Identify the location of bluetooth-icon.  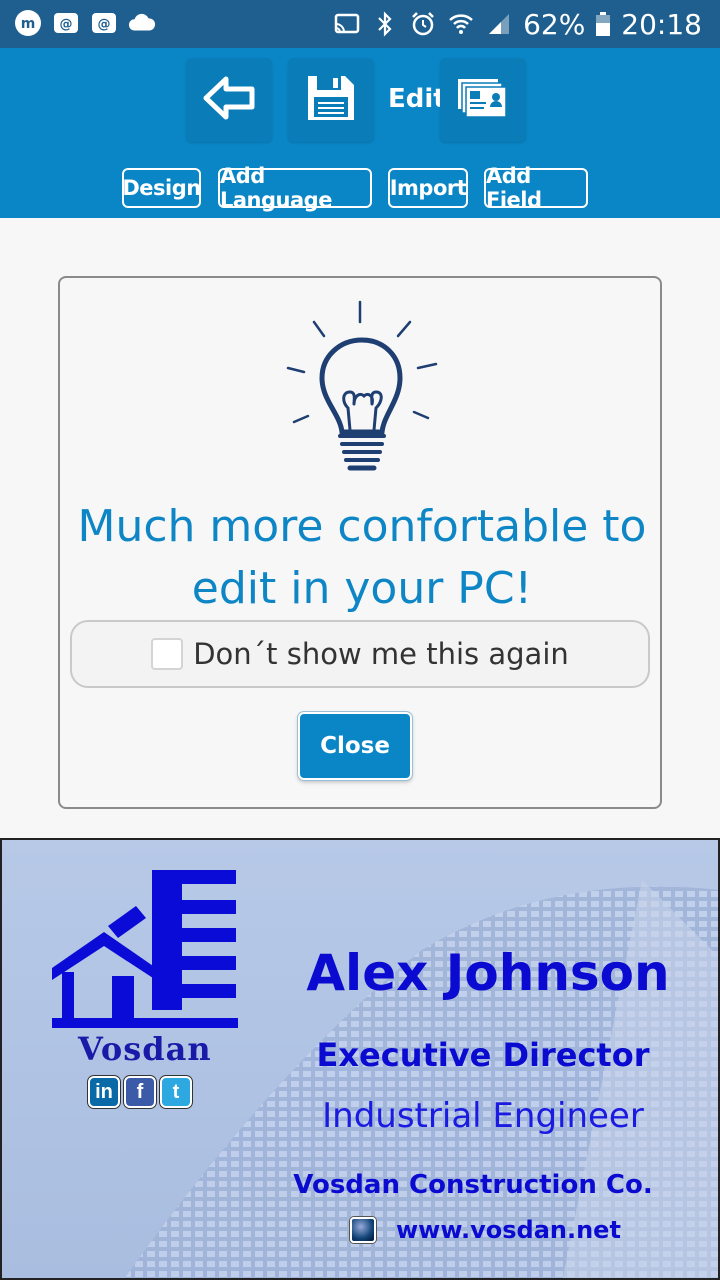
(385, 24).